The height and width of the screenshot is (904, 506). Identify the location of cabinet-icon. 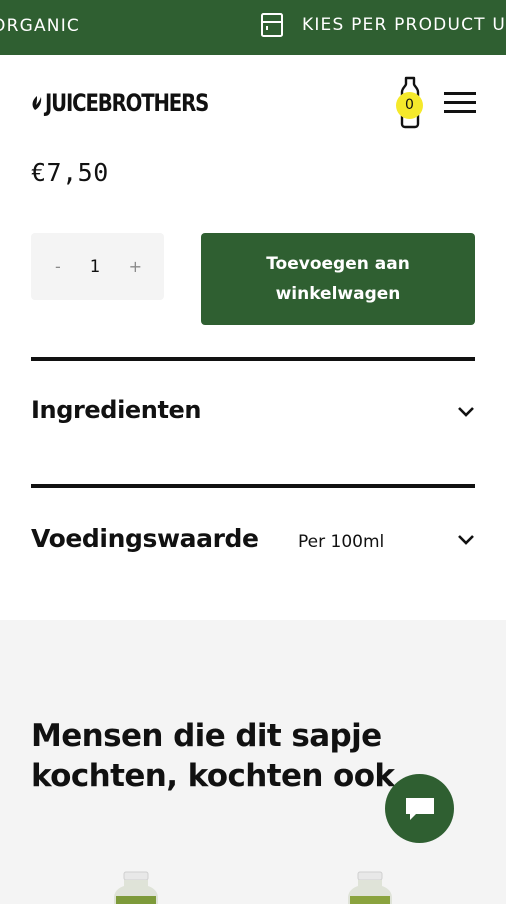
(272, 25).